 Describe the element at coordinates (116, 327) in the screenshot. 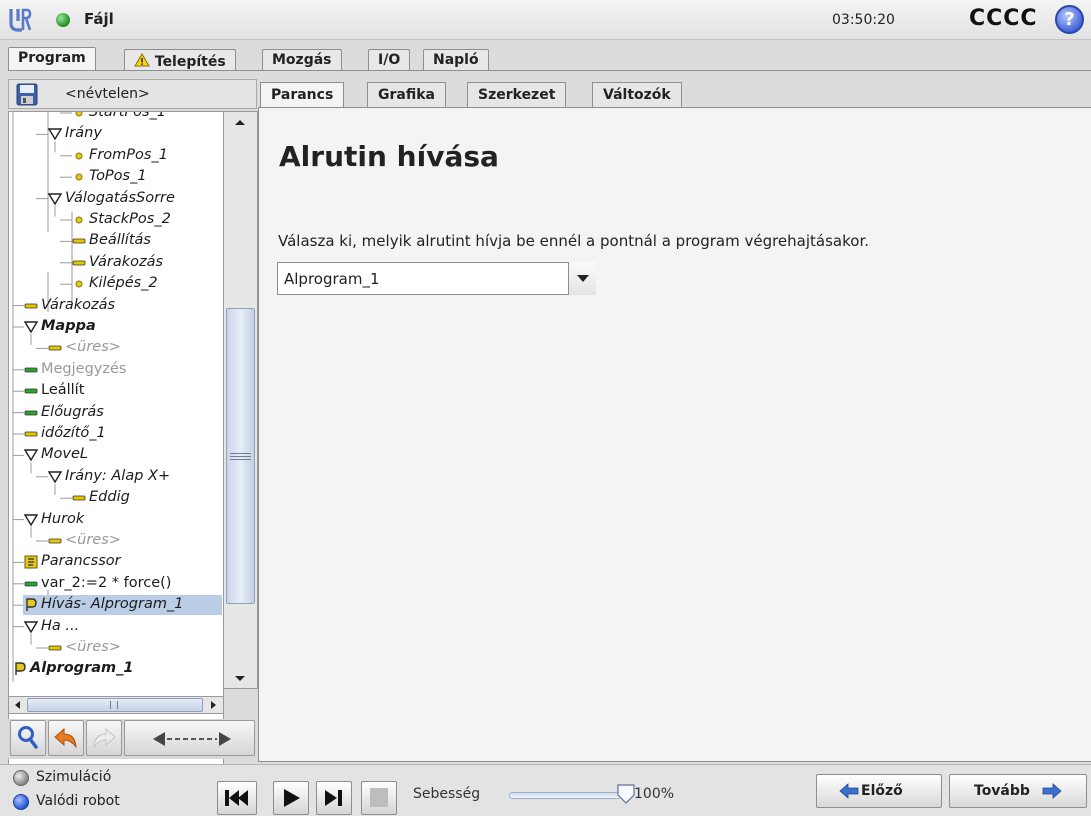

I see `tree-node: Mappa` at that location.